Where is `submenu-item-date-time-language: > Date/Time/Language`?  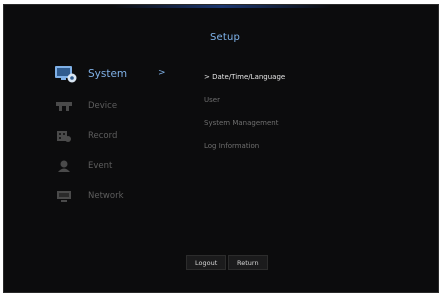 submenu-item-date-time-language: > Date/Time/Language is located at coordinates (244, 77).